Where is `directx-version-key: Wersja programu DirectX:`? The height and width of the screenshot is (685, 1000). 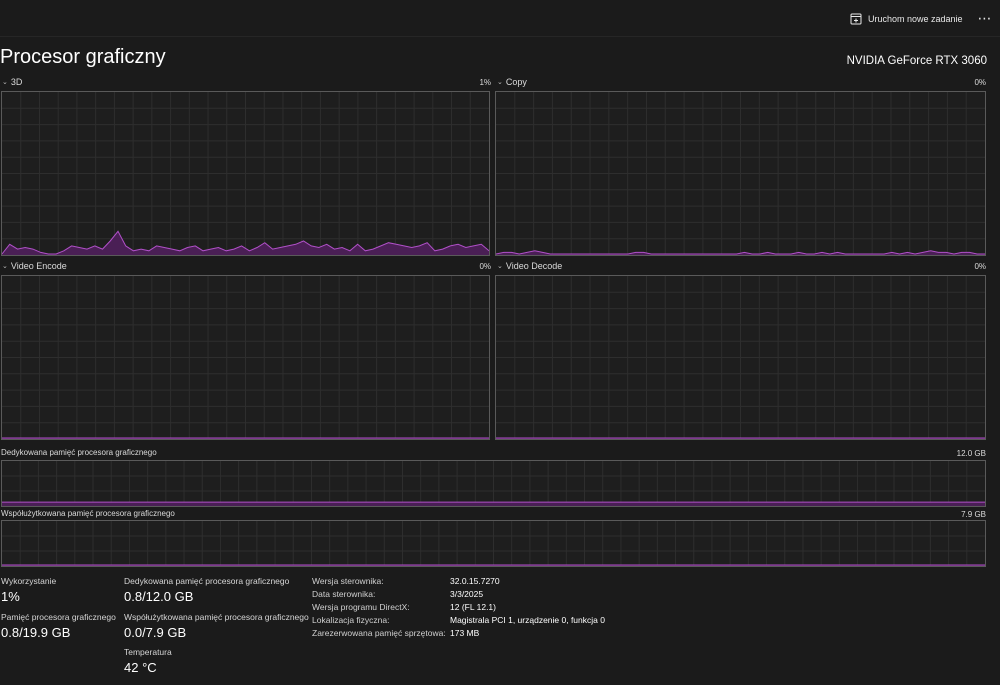
directx-version-key: Wersja programu DirectX: is located at coordinates (361, 607).